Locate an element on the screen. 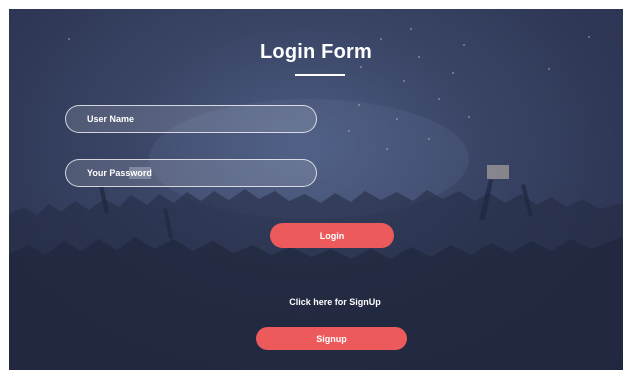 The height and width of the screenshot is (370, 624). signup-prompt: Click here for SignUp is located at coordinates (335, 302).